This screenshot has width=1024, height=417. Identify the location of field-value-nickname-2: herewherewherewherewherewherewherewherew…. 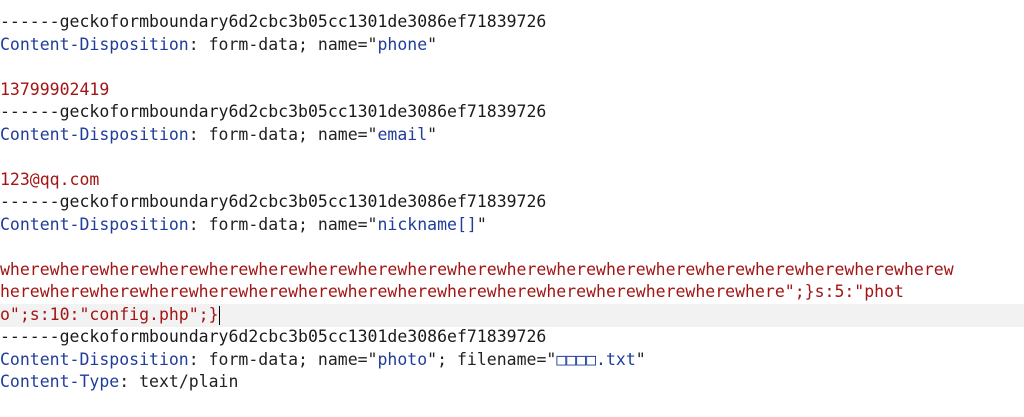
(452, 291).